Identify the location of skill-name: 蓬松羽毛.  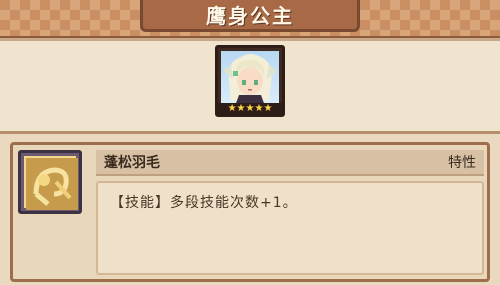
(132, 163).